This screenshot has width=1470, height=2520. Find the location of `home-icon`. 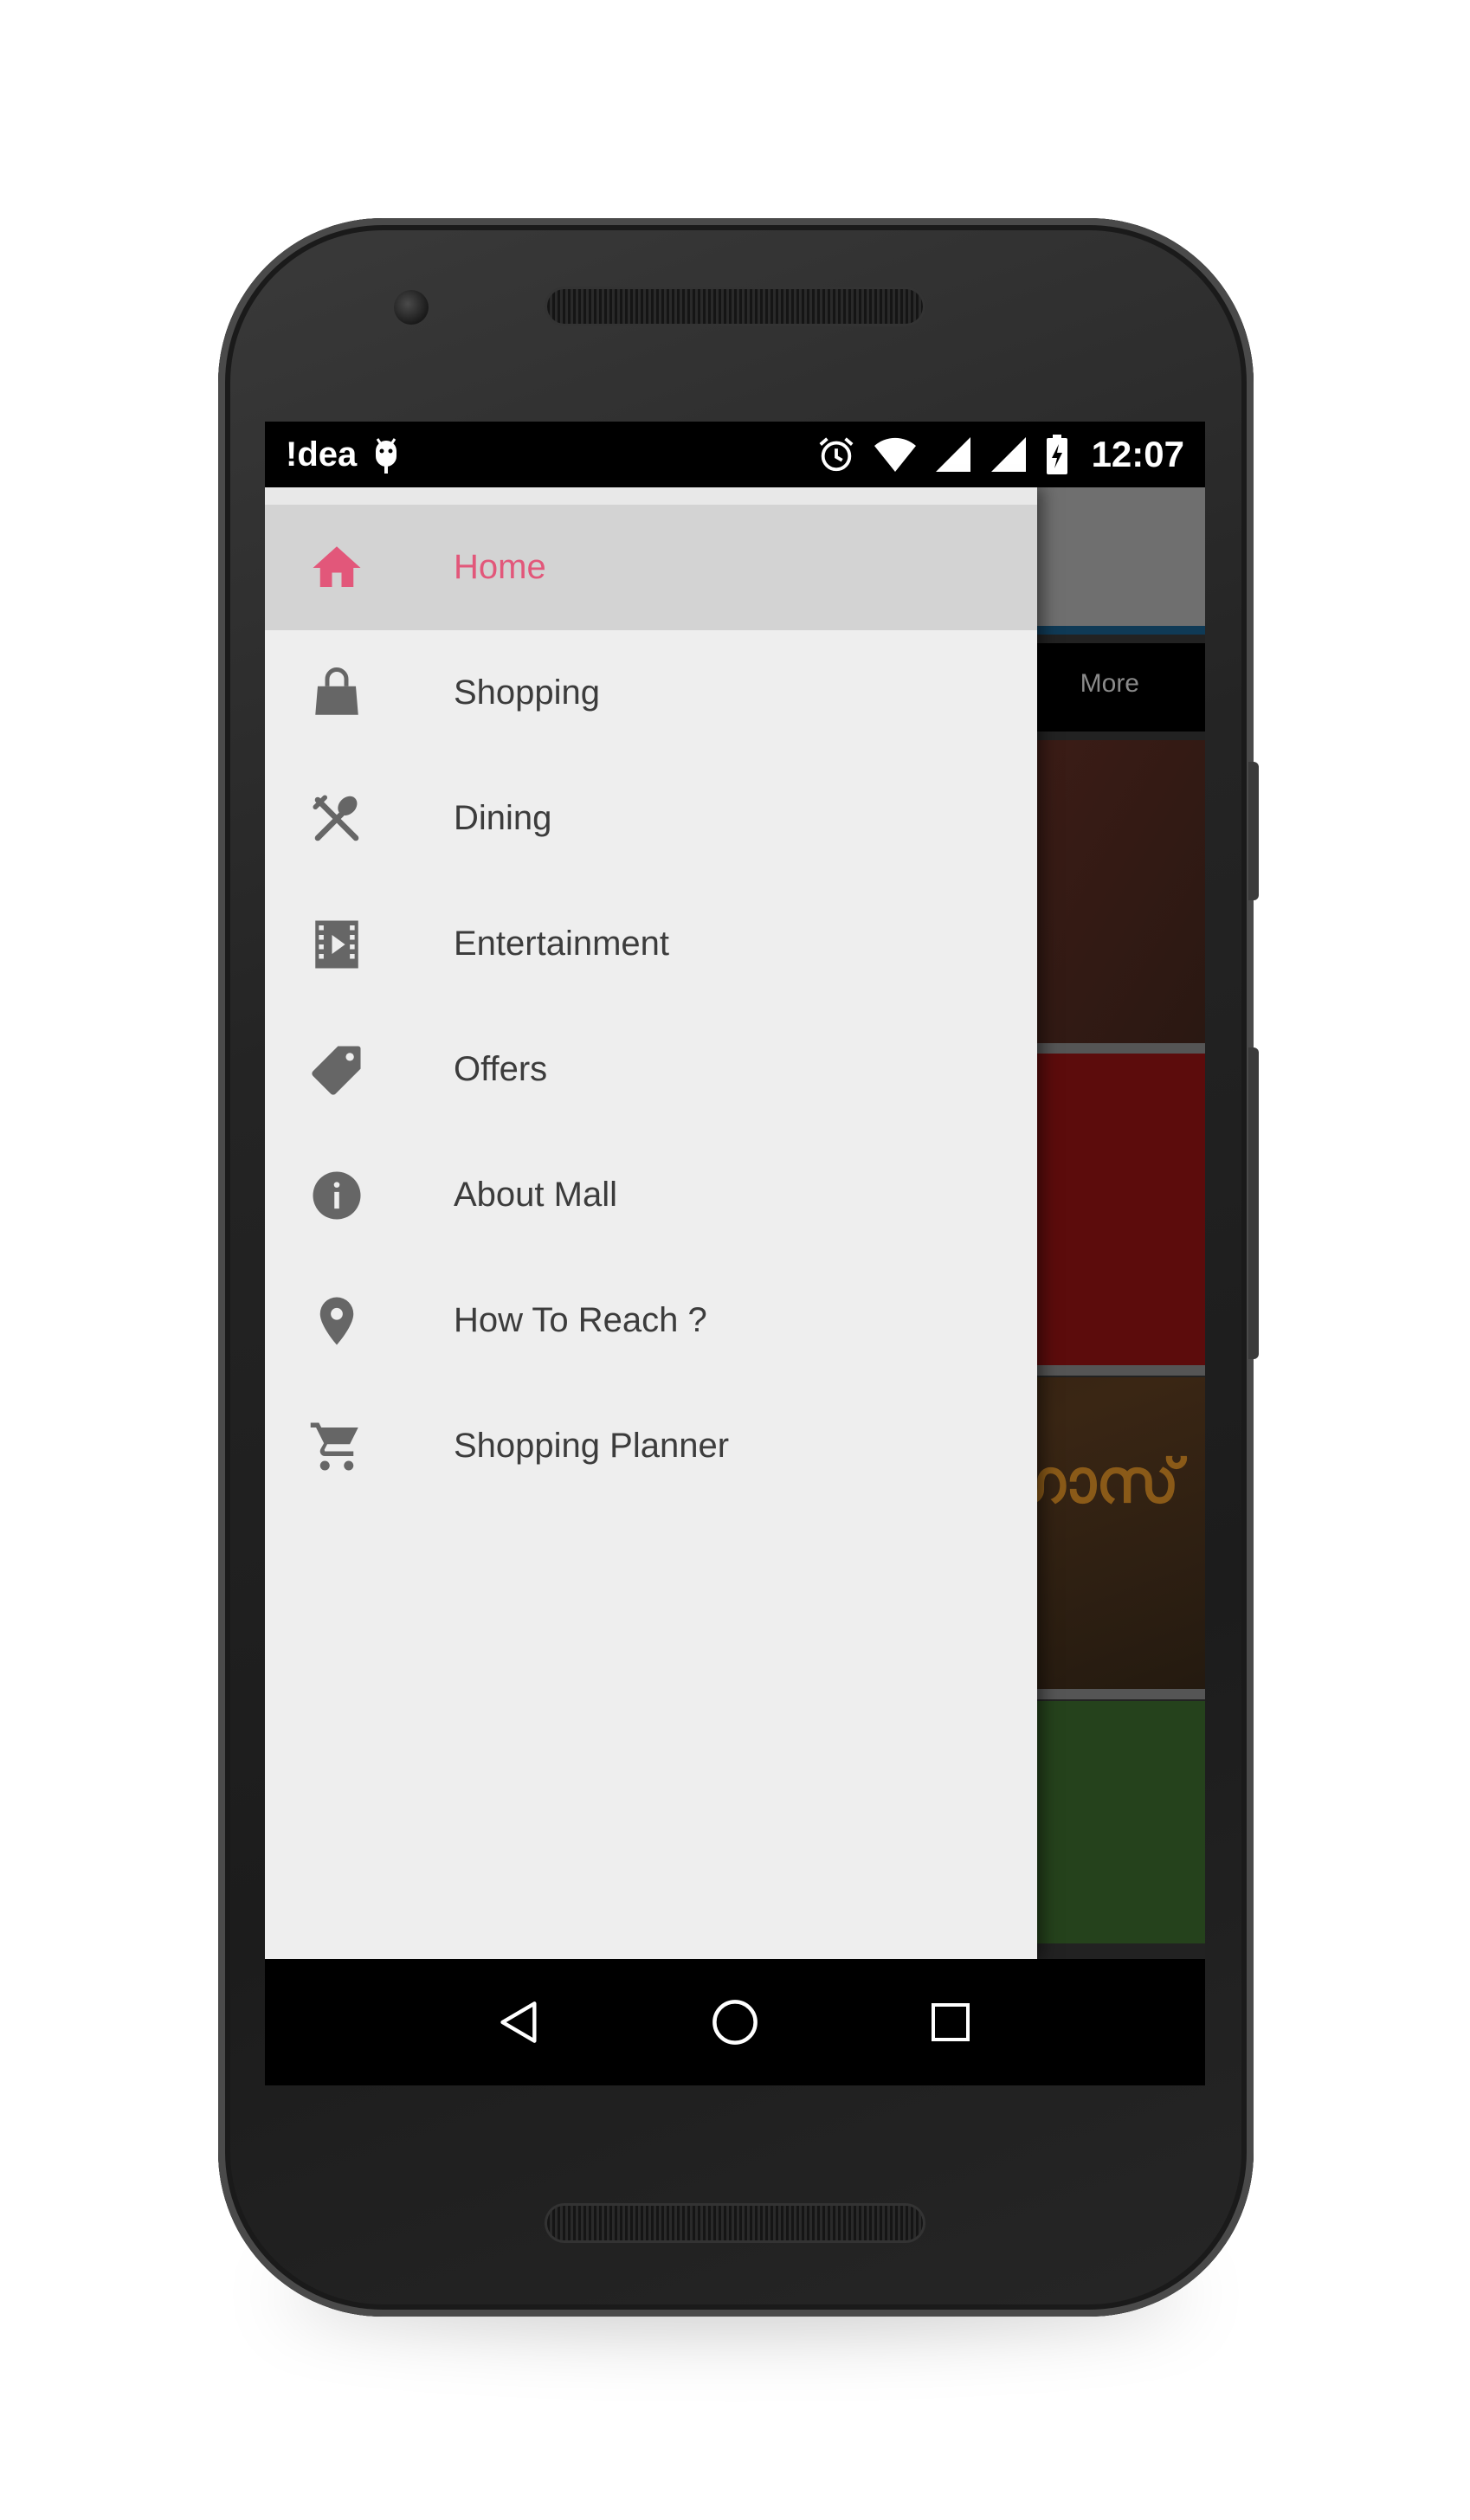

home-icon is located at coordinates (336, 567).